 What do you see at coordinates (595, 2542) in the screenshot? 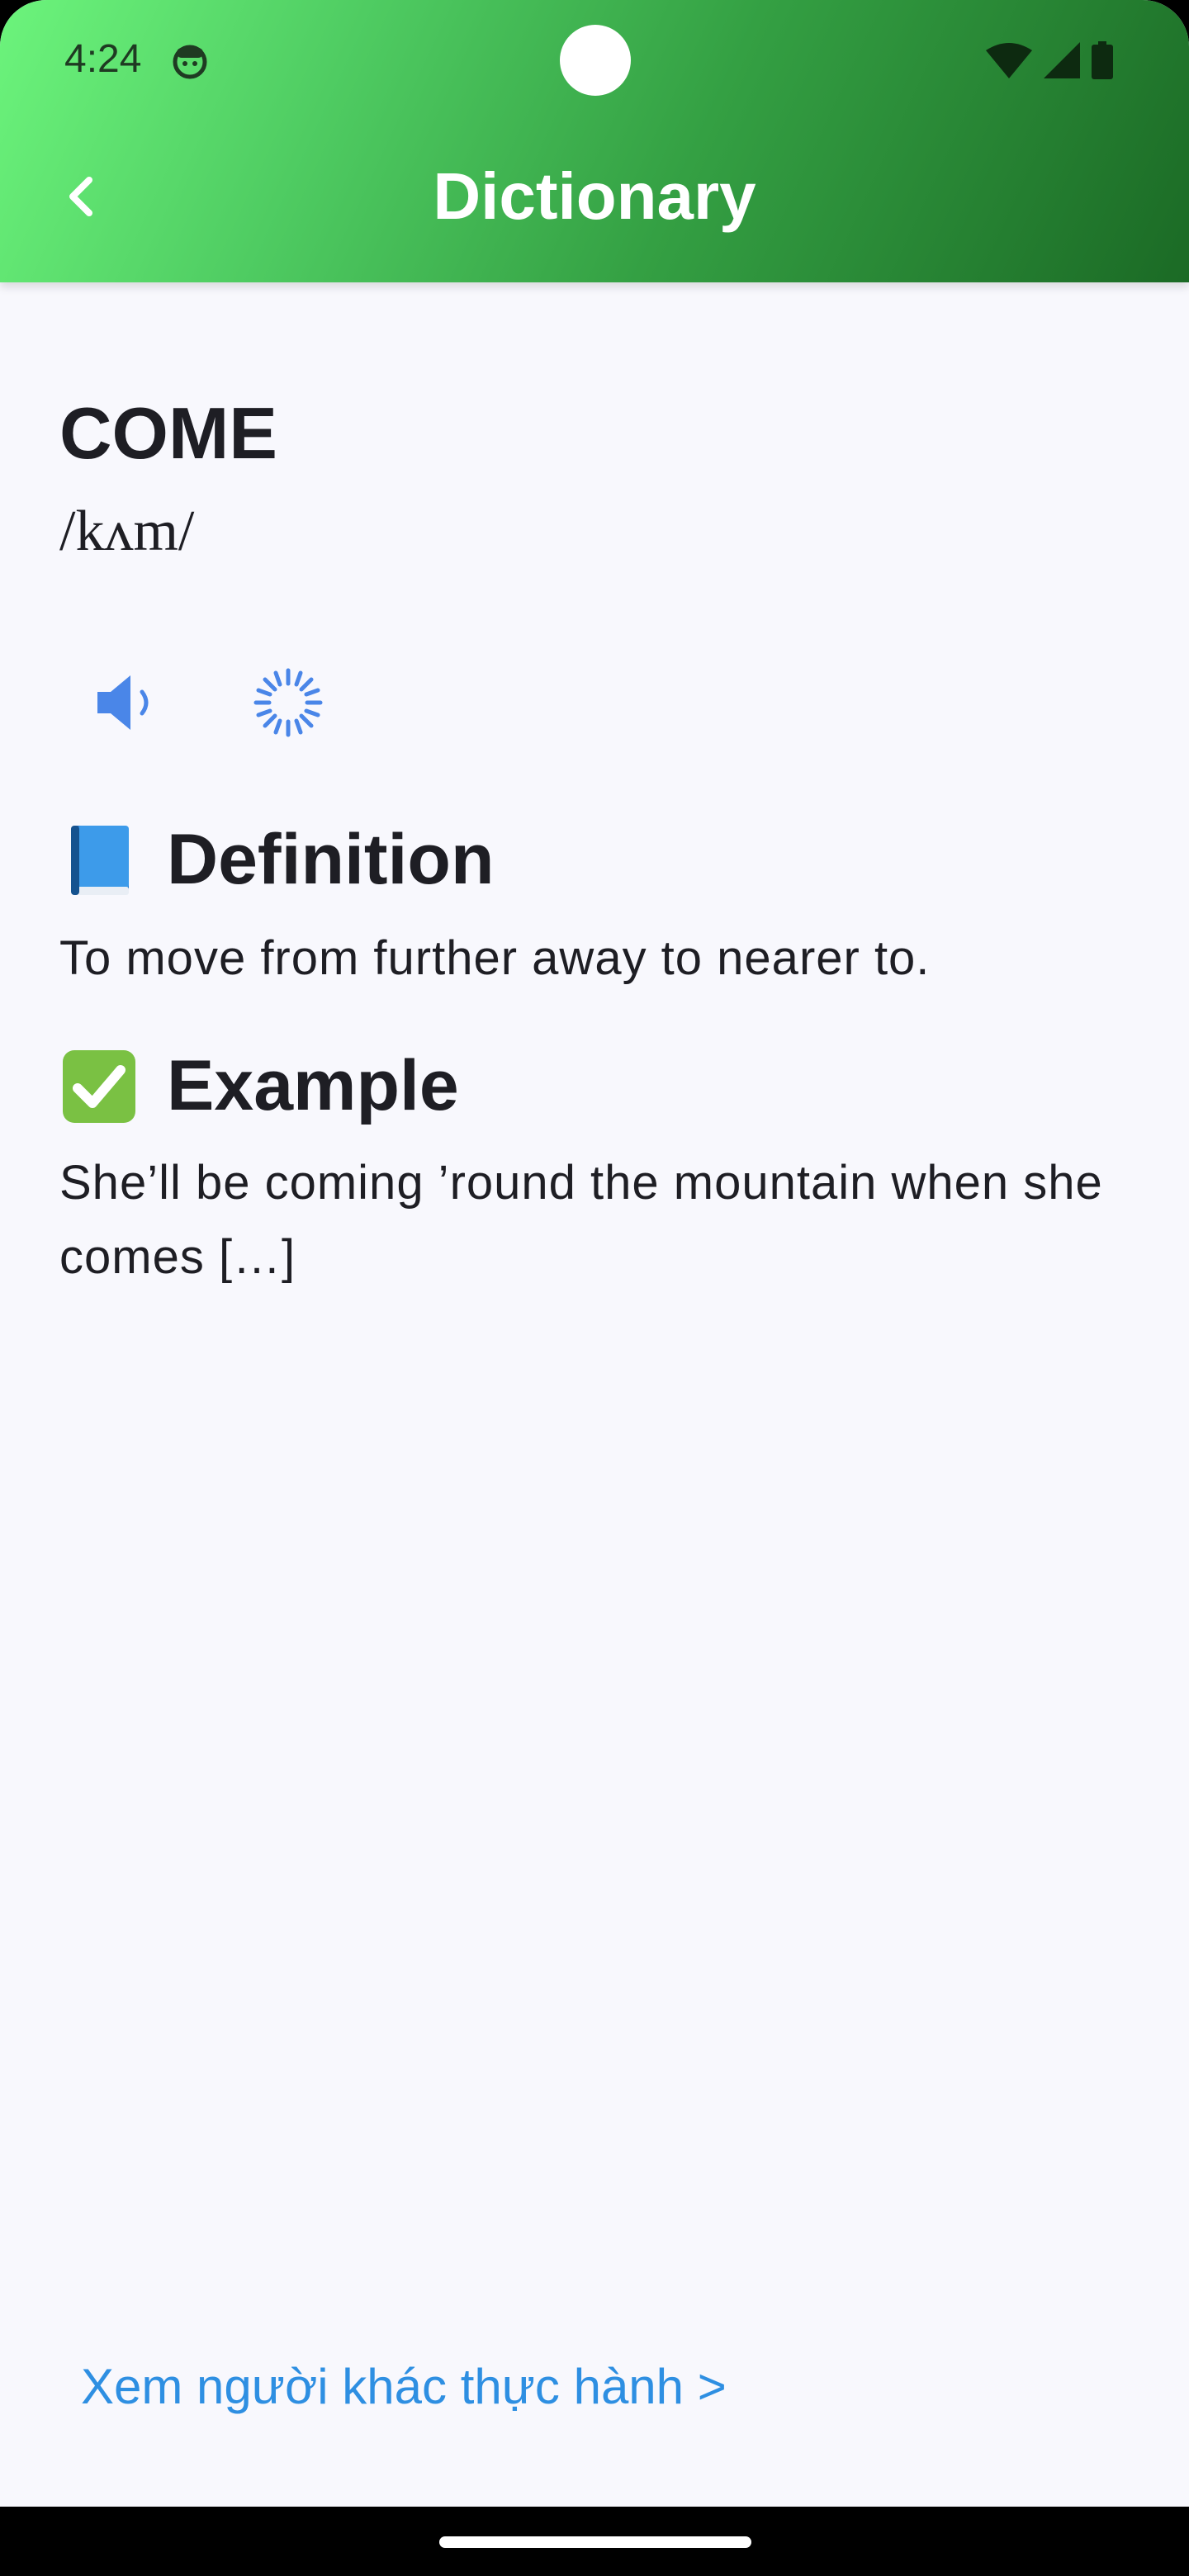
I see `home-indicator` at bounding box center [595, 2542].